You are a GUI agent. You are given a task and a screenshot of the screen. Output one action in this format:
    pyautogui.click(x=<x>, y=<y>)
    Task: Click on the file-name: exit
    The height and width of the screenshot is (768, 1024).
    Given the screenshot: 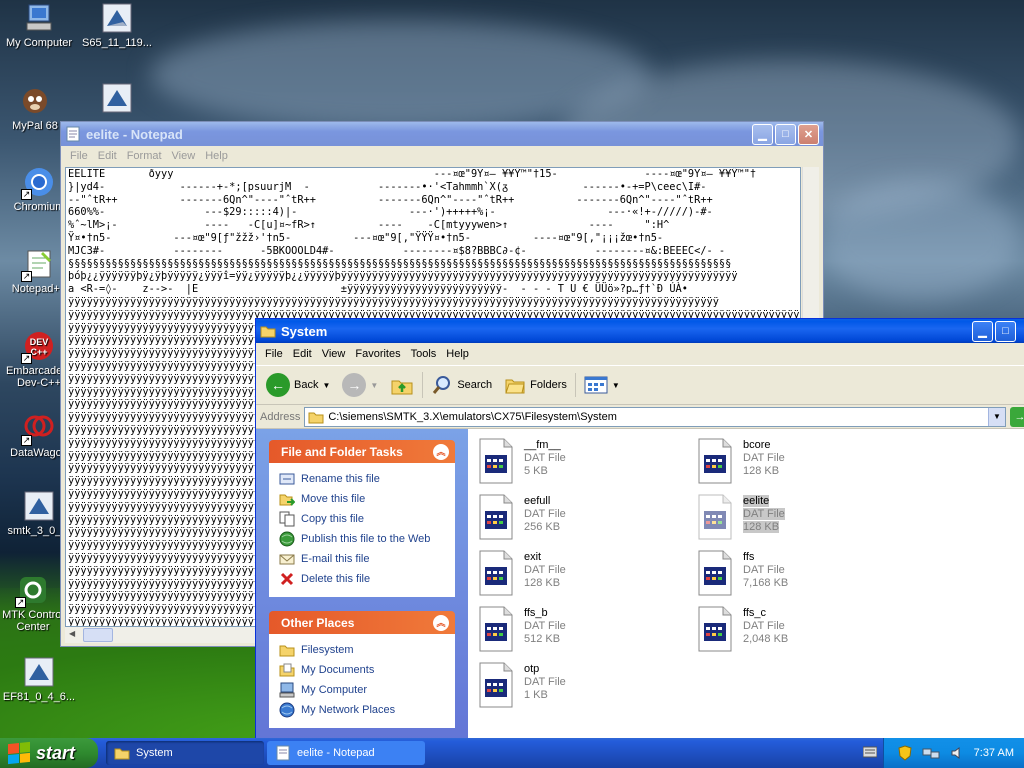 What is the action you would take?
    pyautogui.click(x=533, y=557)
    